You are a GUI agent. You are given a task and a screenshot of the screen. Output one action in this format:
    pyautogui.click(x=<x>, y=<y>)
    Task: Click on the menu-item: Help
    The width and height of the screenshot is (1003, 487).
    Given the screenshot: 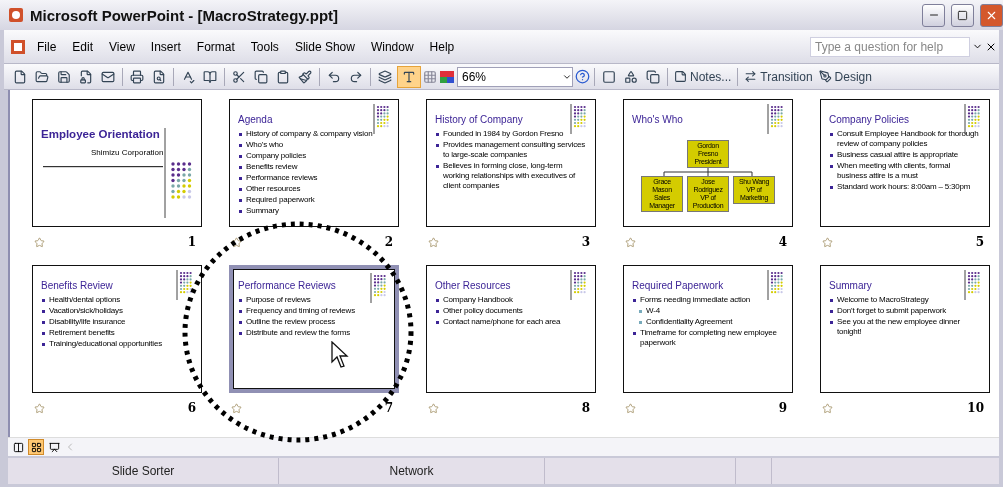 What is the action you would take?
    pyautogui.click(x=442, y=46)
    